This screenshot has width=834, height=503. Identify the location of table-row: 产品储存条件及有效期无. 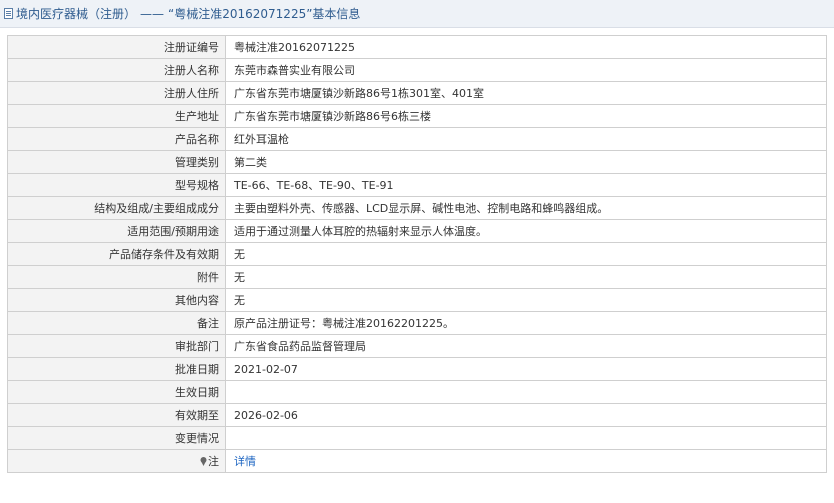
(417, 254).